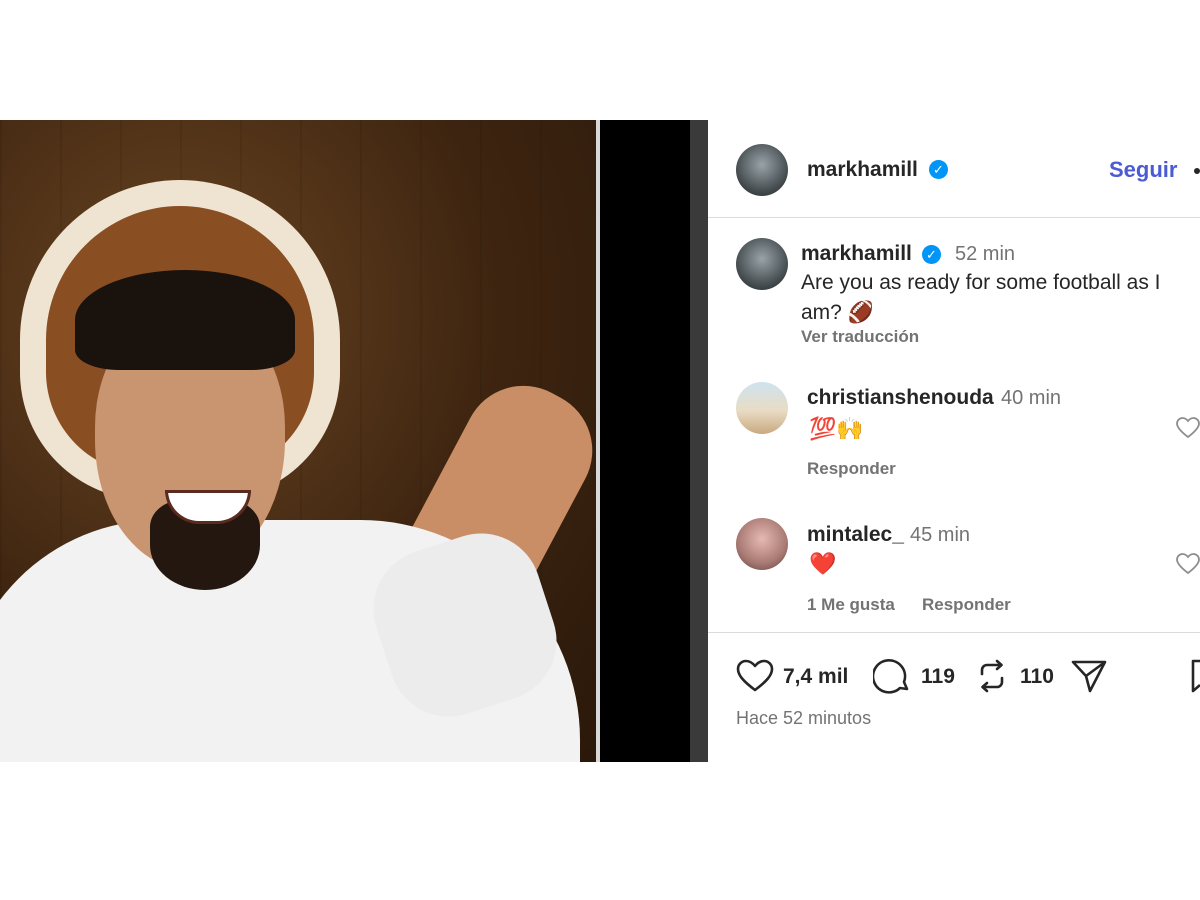 This screenshot has height=900, width=1200. Describe the element at coordinates (985, 254) in the screenshot. I see `caption-time: 52 min` at that location.